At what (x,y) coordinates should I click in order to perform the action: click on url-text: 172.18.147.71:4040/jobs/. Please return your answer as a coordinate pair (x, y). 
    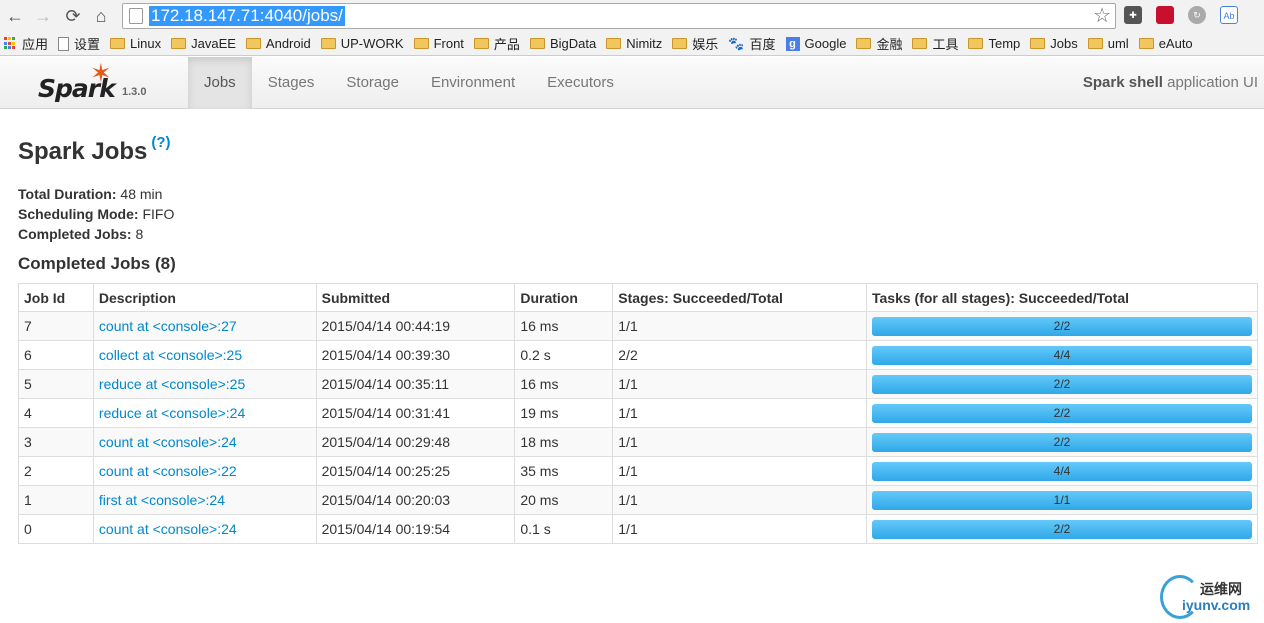
    Looking at the image, I should click on (247, 16).